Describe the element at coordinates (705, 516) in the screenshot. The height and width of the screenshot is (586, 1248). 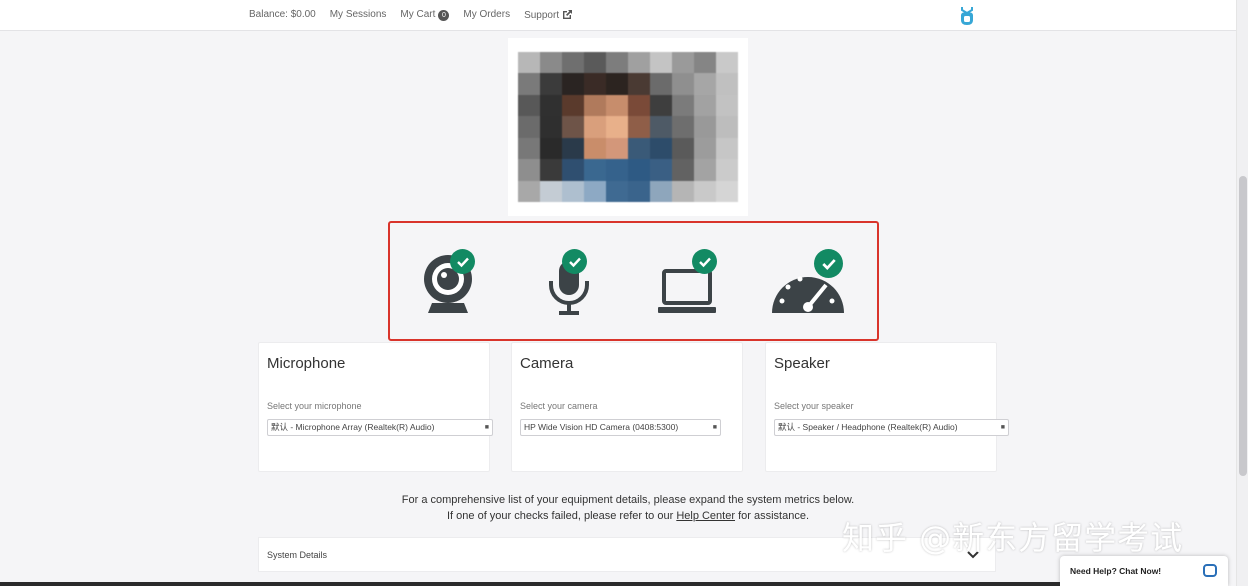
I see `help-center-link: Help Center` at that location.